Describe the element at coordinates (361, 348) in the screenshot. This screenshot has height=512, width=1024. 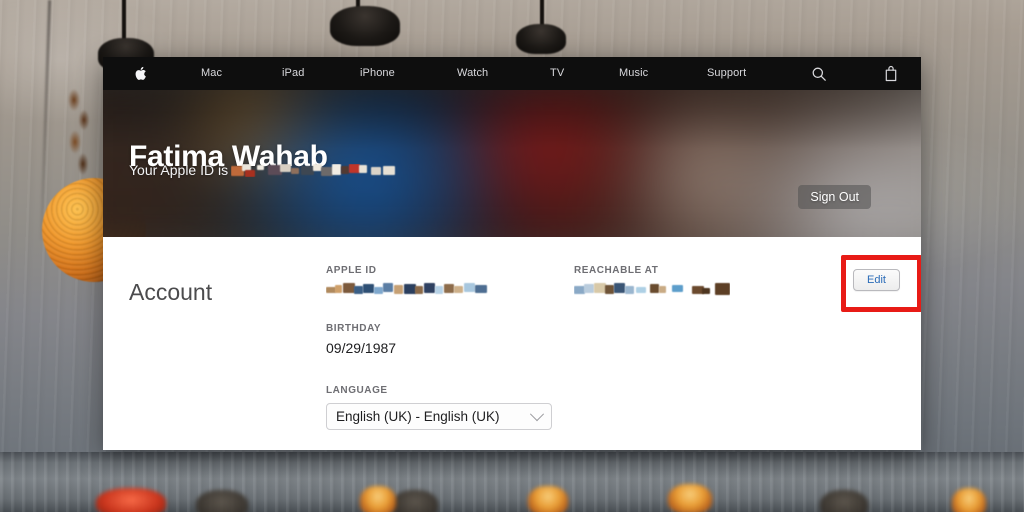
I see `birthday-value: 09/29/1987` at that location.